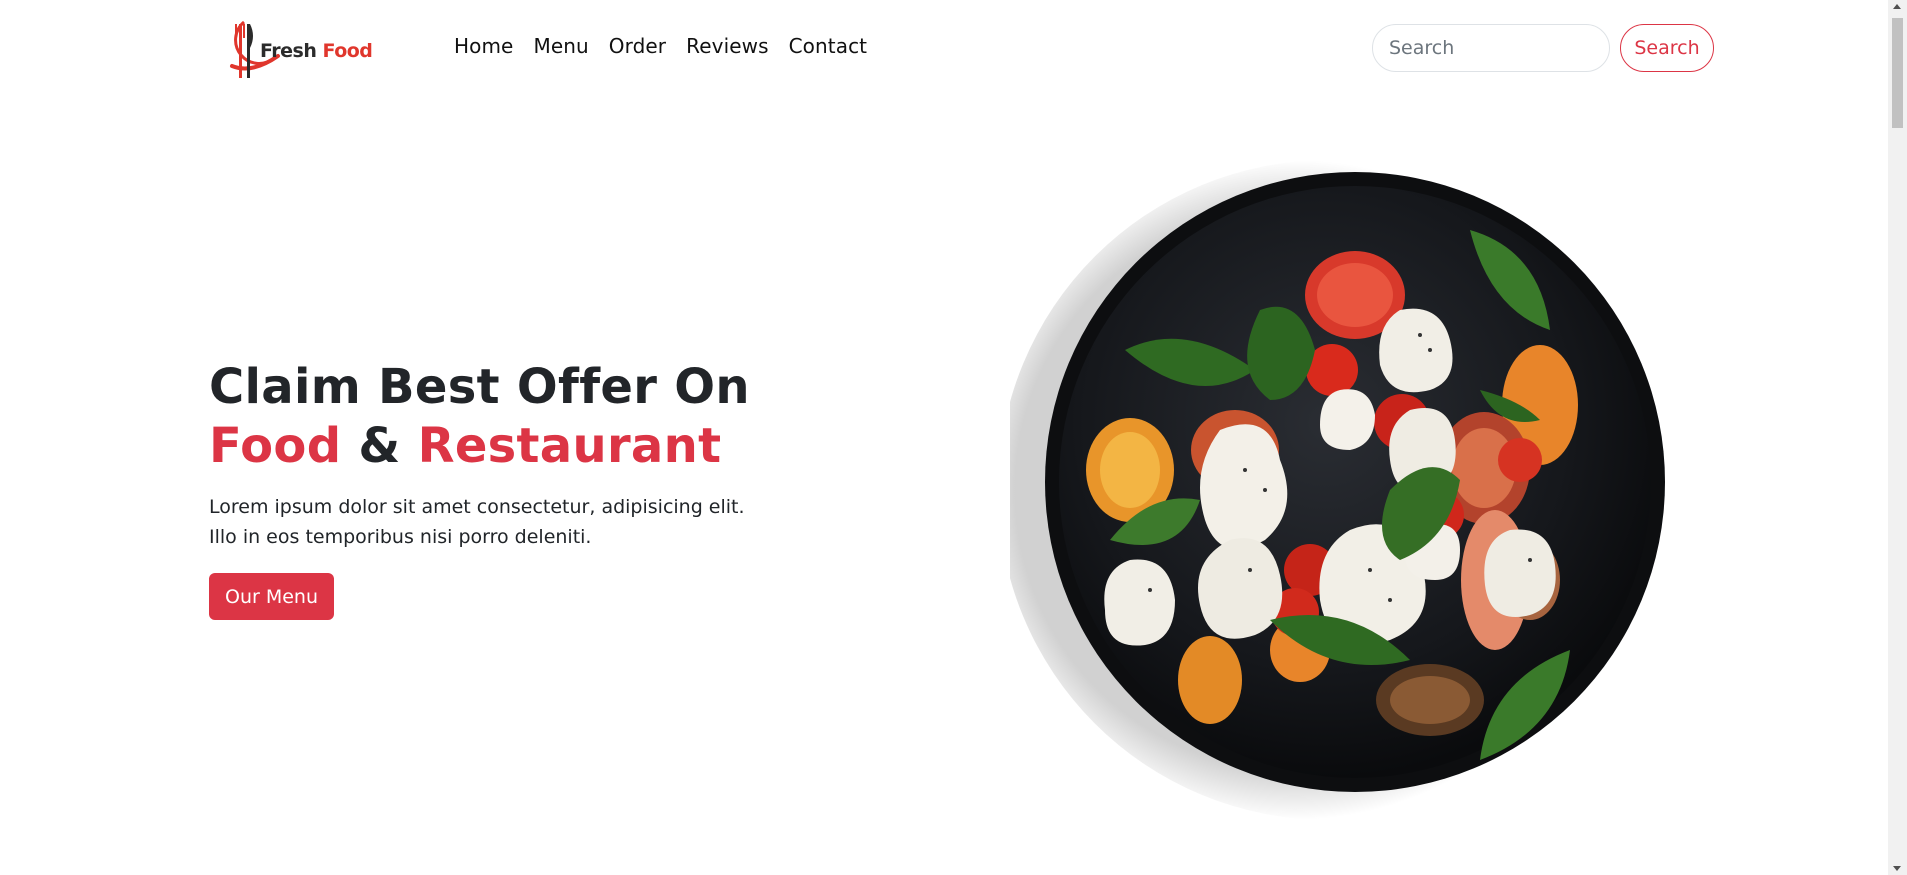  I want to click on nav-link-reviews: Reviews, so click(727, 46).